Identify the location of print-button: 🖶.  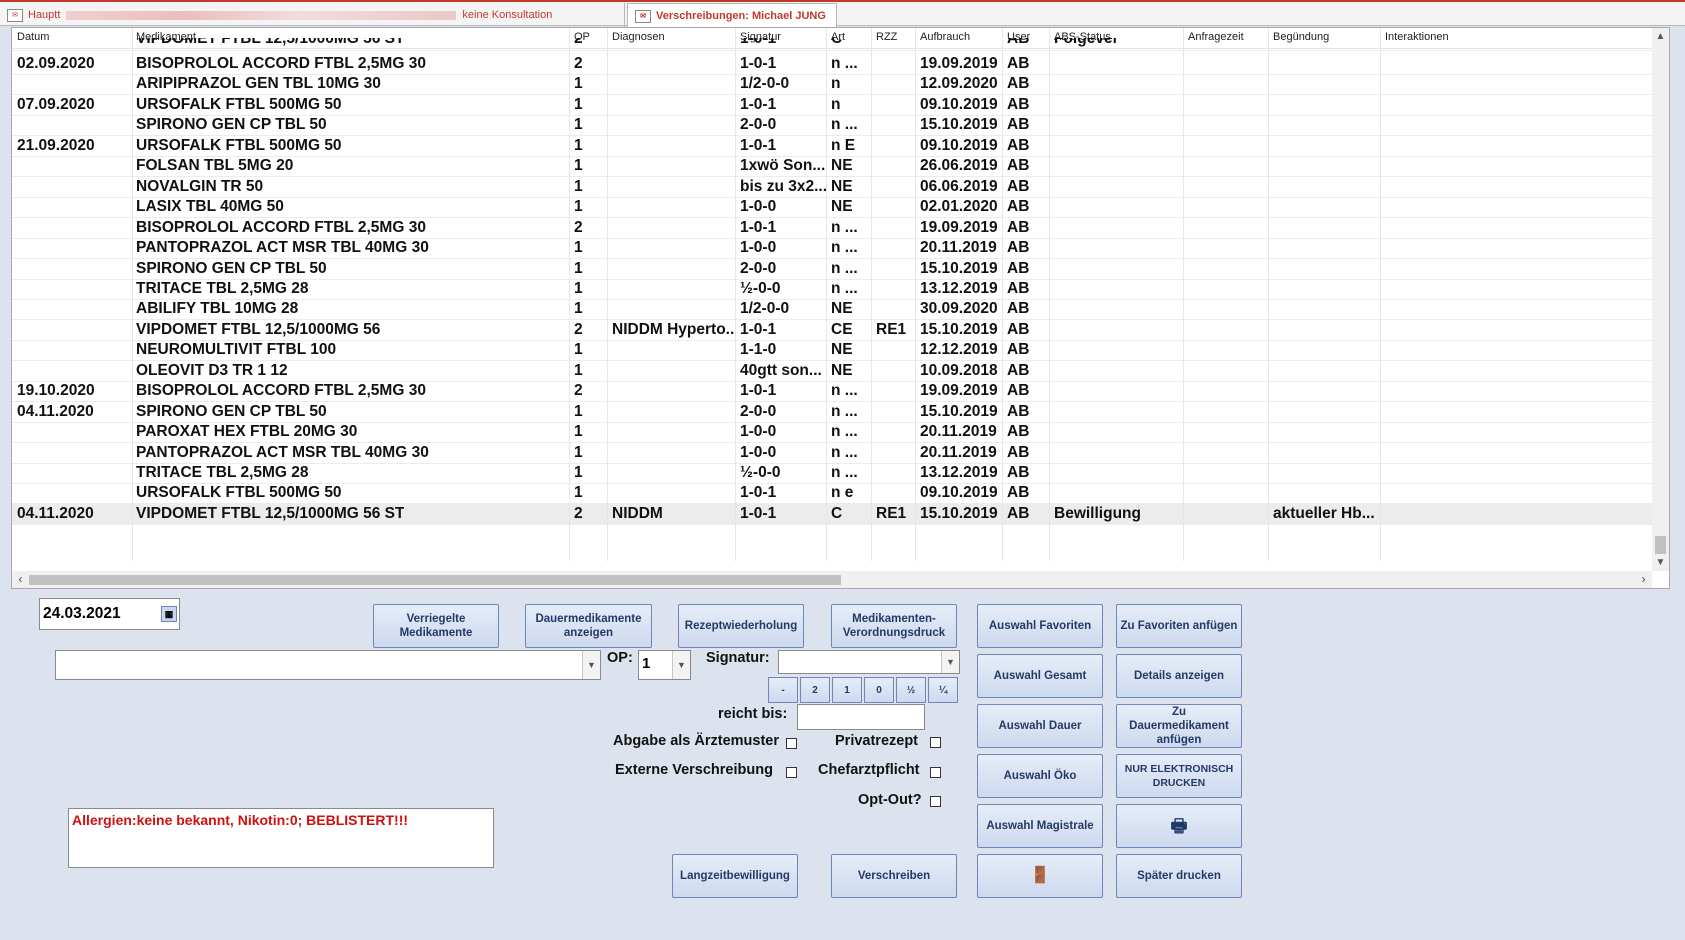
(1179, 826).